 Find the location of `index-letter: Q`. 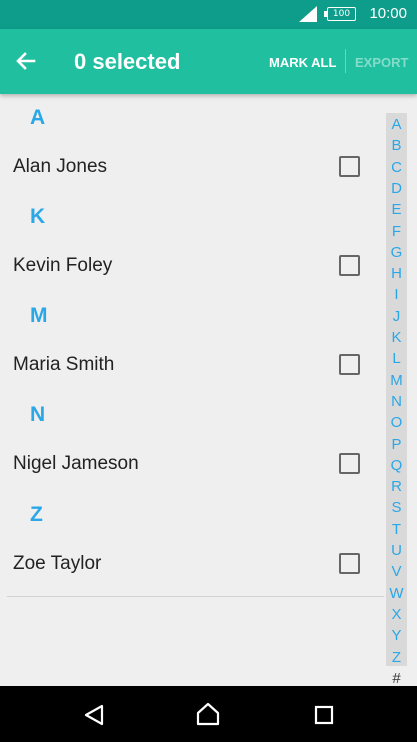

index-letter: Q is located at coordinates (396, 465).